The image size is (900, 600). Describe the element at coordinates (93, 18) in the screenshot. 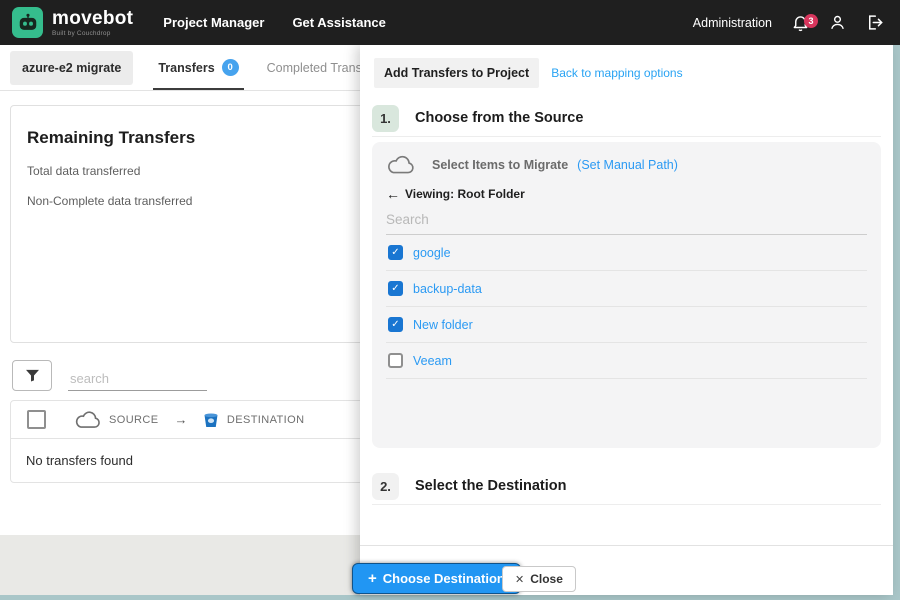

I see `brand-name: movebot` at that location.